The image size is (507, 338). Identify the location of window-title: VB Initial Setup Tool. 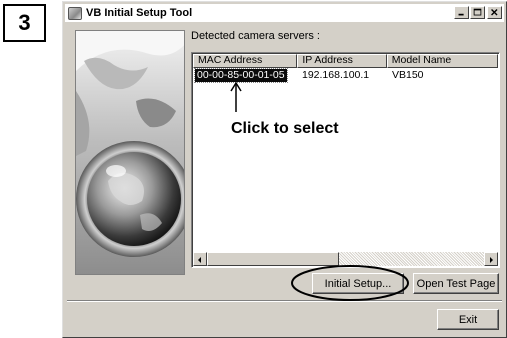
(139, 13).